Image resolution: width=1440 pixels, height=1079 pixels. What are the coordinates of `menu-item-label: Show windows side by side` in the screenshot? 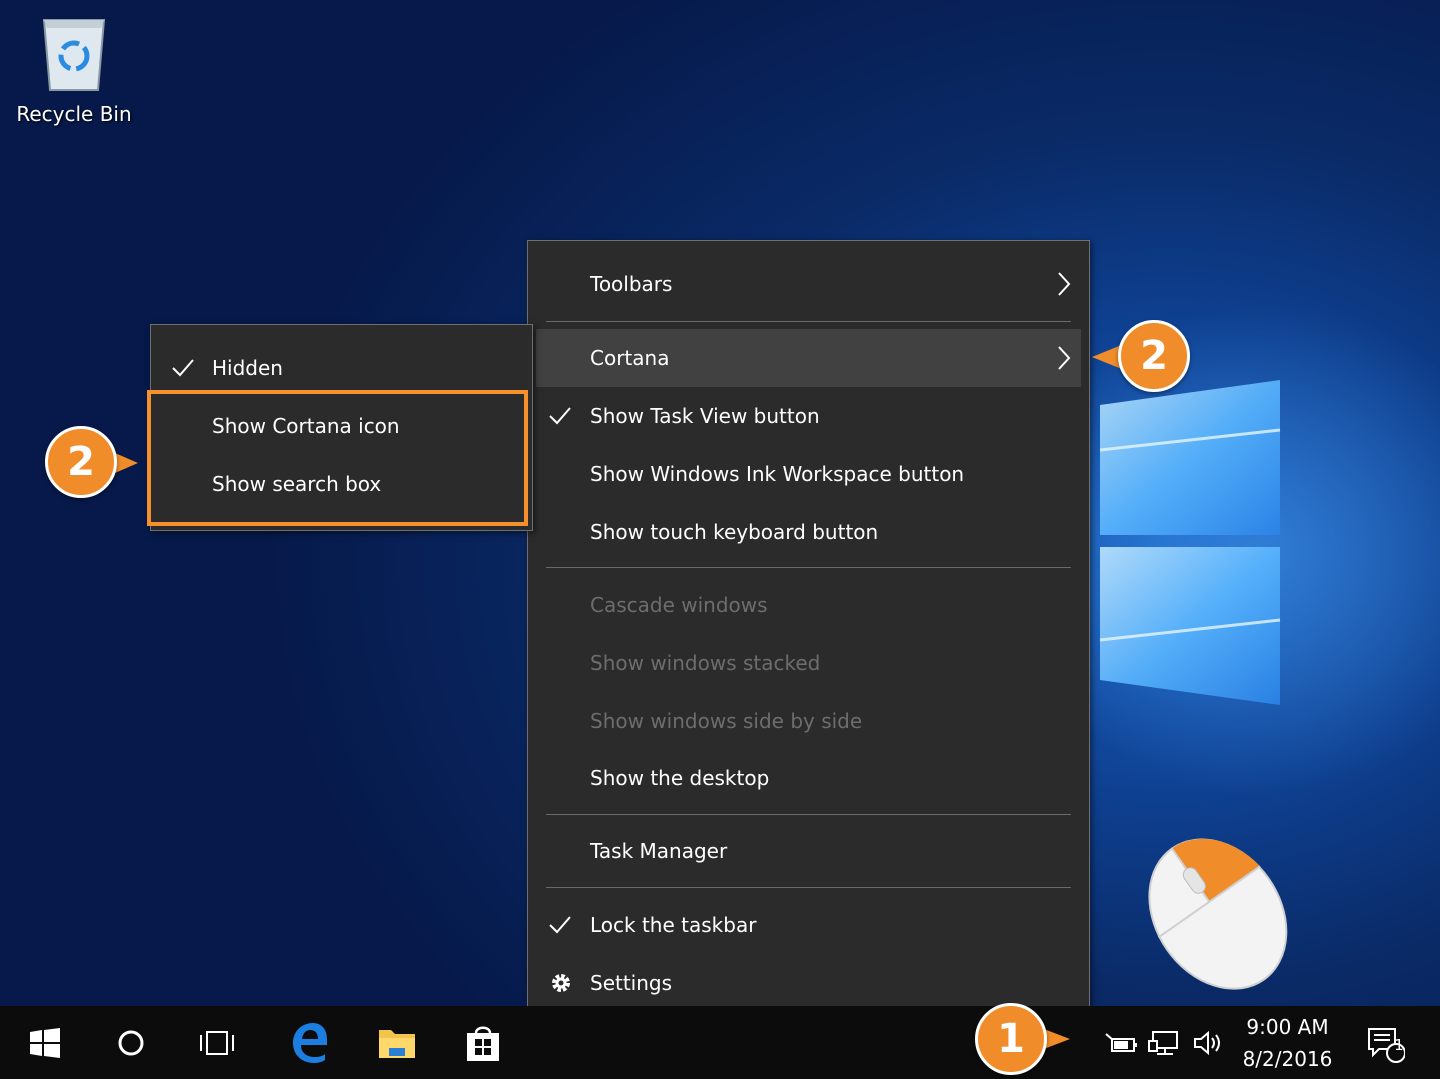 It's located at (726, 721).